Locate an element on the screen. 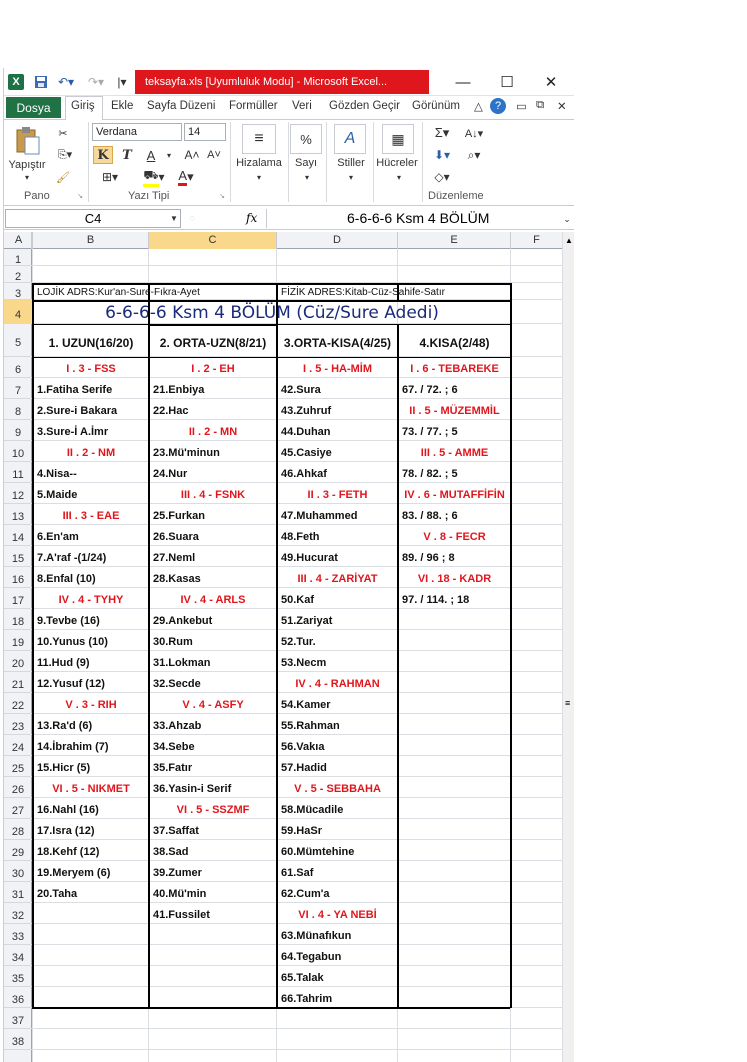  cell-sura: 6.En'am is located at coordinates (91, 537).